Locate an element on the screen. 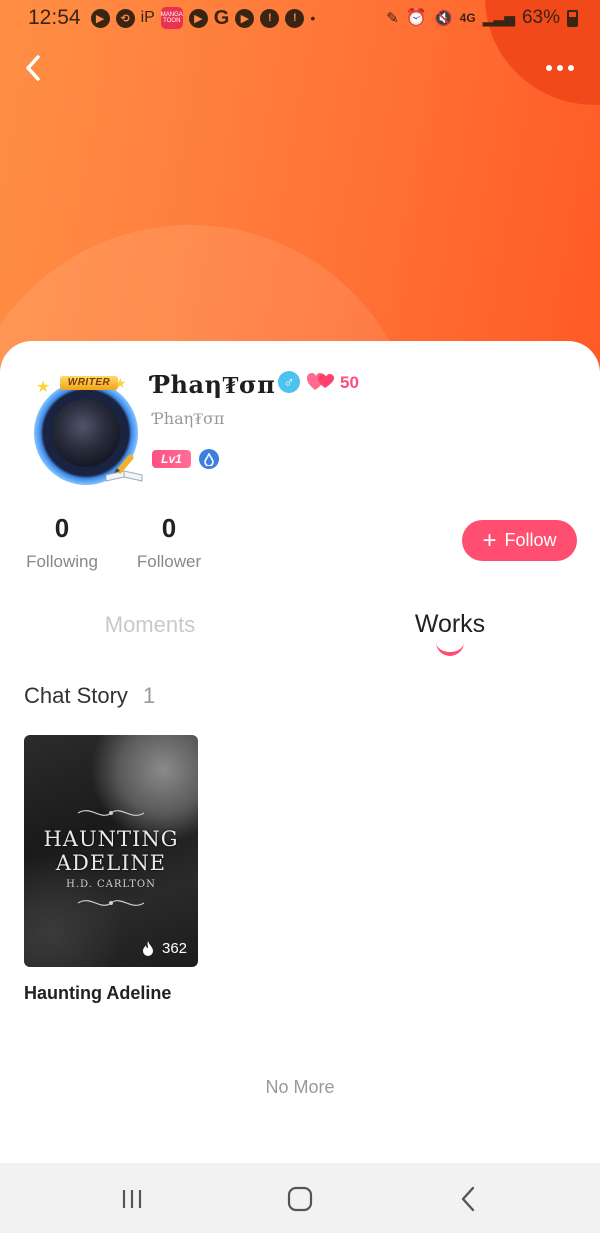 Image resolution: width=600 pixels, height=1233 pixels. plus-icon: + is located at coordinates (489, 540).